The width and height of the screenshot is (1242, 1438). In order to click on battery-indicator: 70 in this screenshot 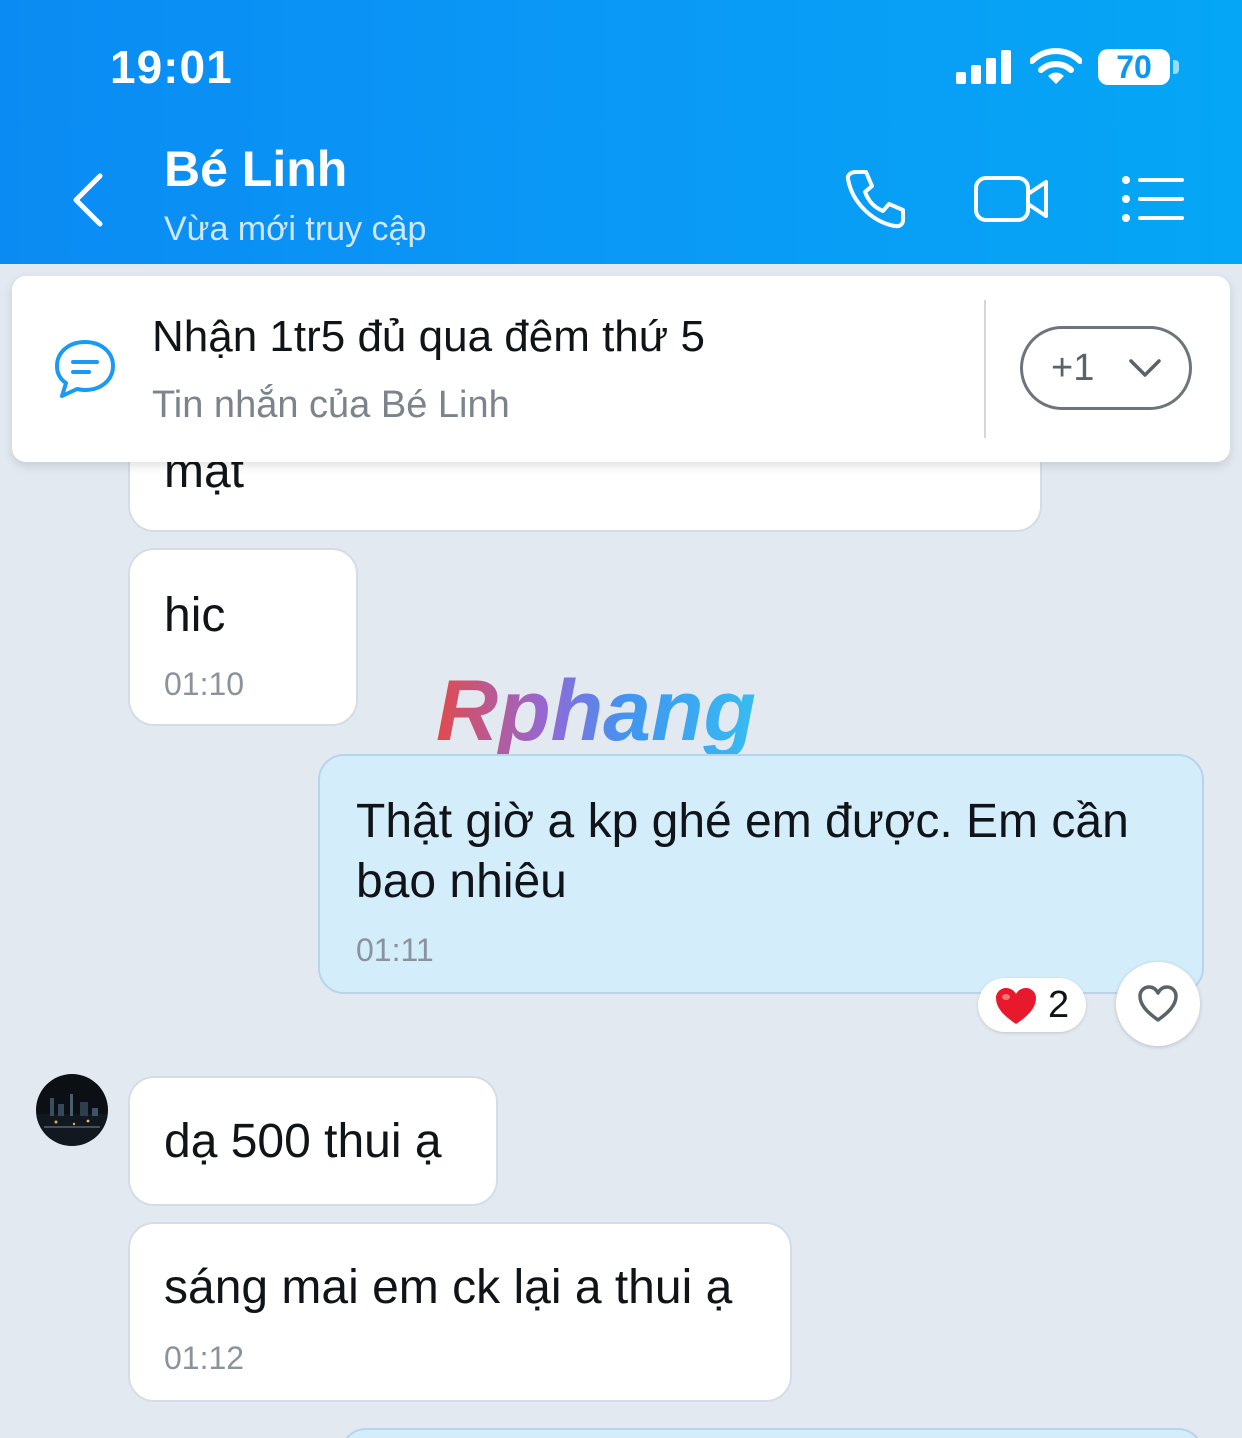, I will do `click(1134, 67)`.